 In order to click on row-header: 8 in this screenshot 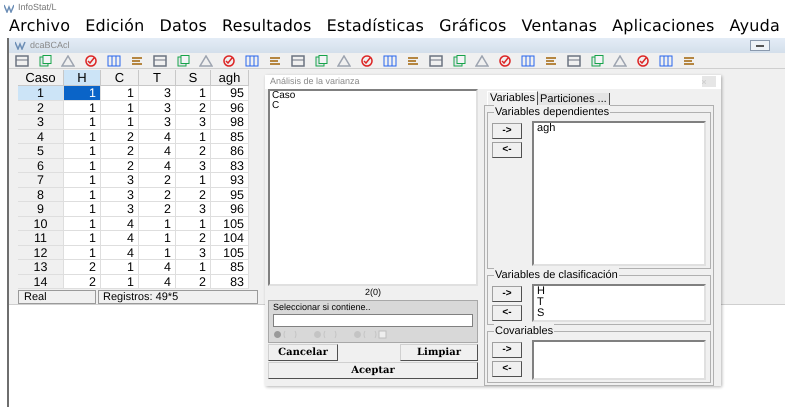, I will do `click(41, 195)`.